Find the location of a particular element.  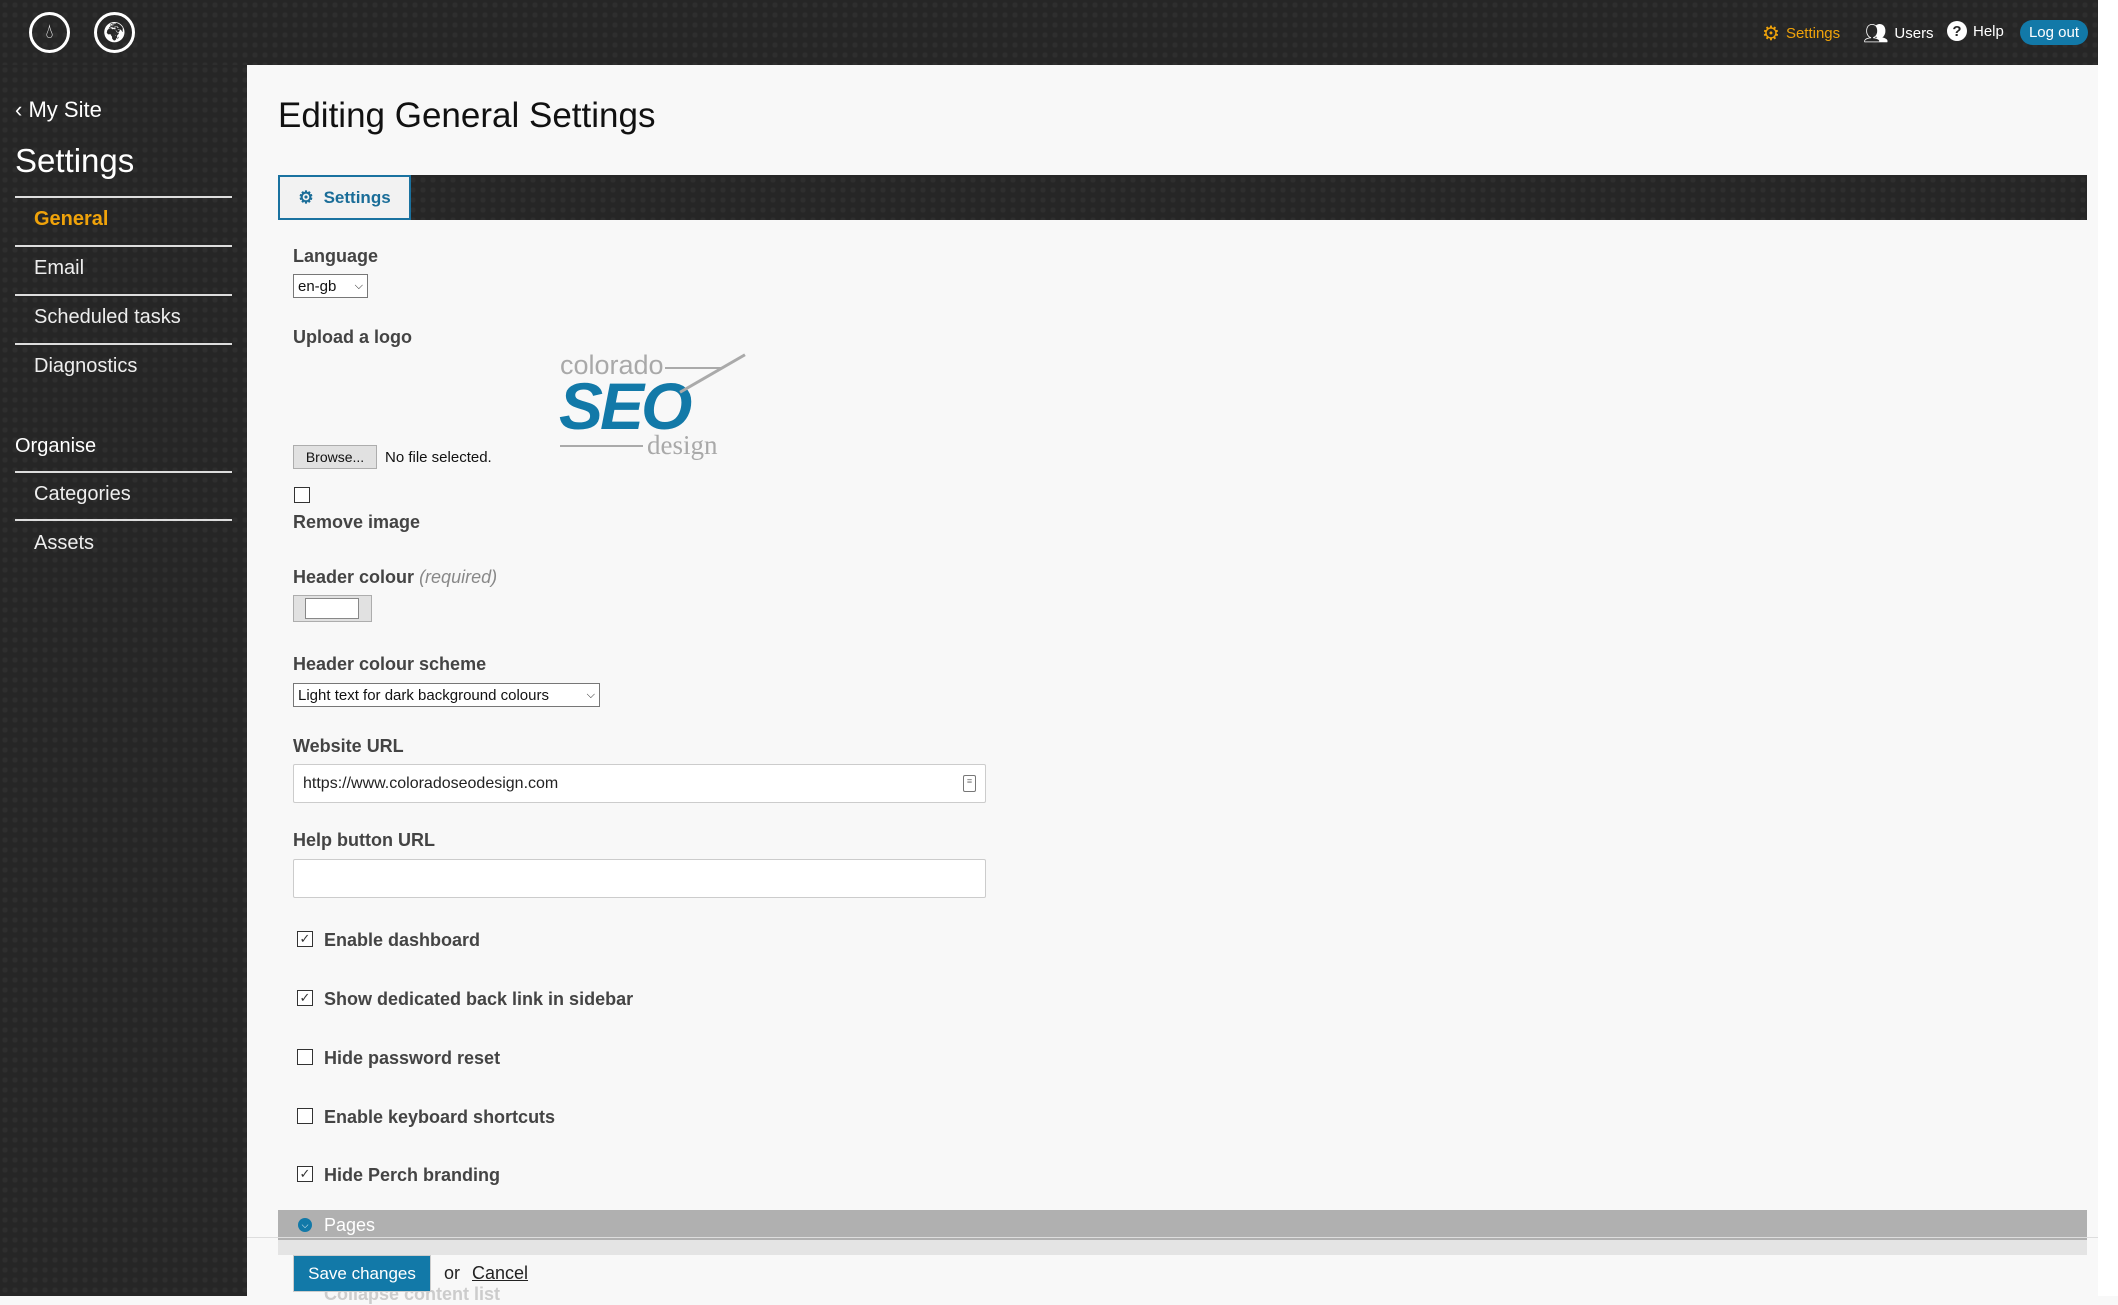

question-circle-icon: ? is located at coordinates (1957, 31).